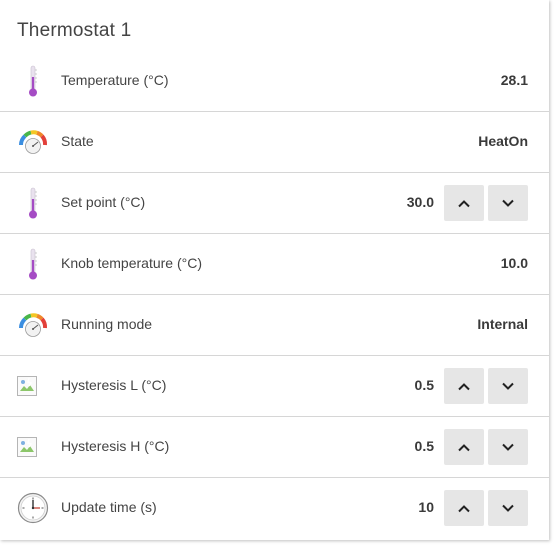  What do you see at coordinates (274, 386) in the screenshot?
I see `row-hysteresis-l: Hysteresis L (°C) 0.5` at bounding box center [274, 386].